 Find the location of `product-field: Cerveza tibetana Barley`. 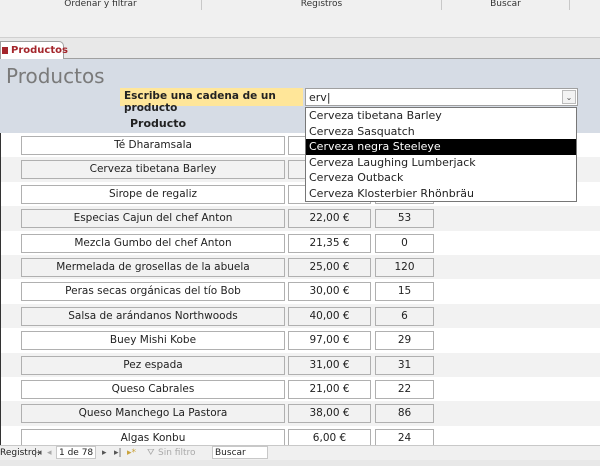

product-field: Cerveza tibetana Barley is located at coordinates (153, 170).